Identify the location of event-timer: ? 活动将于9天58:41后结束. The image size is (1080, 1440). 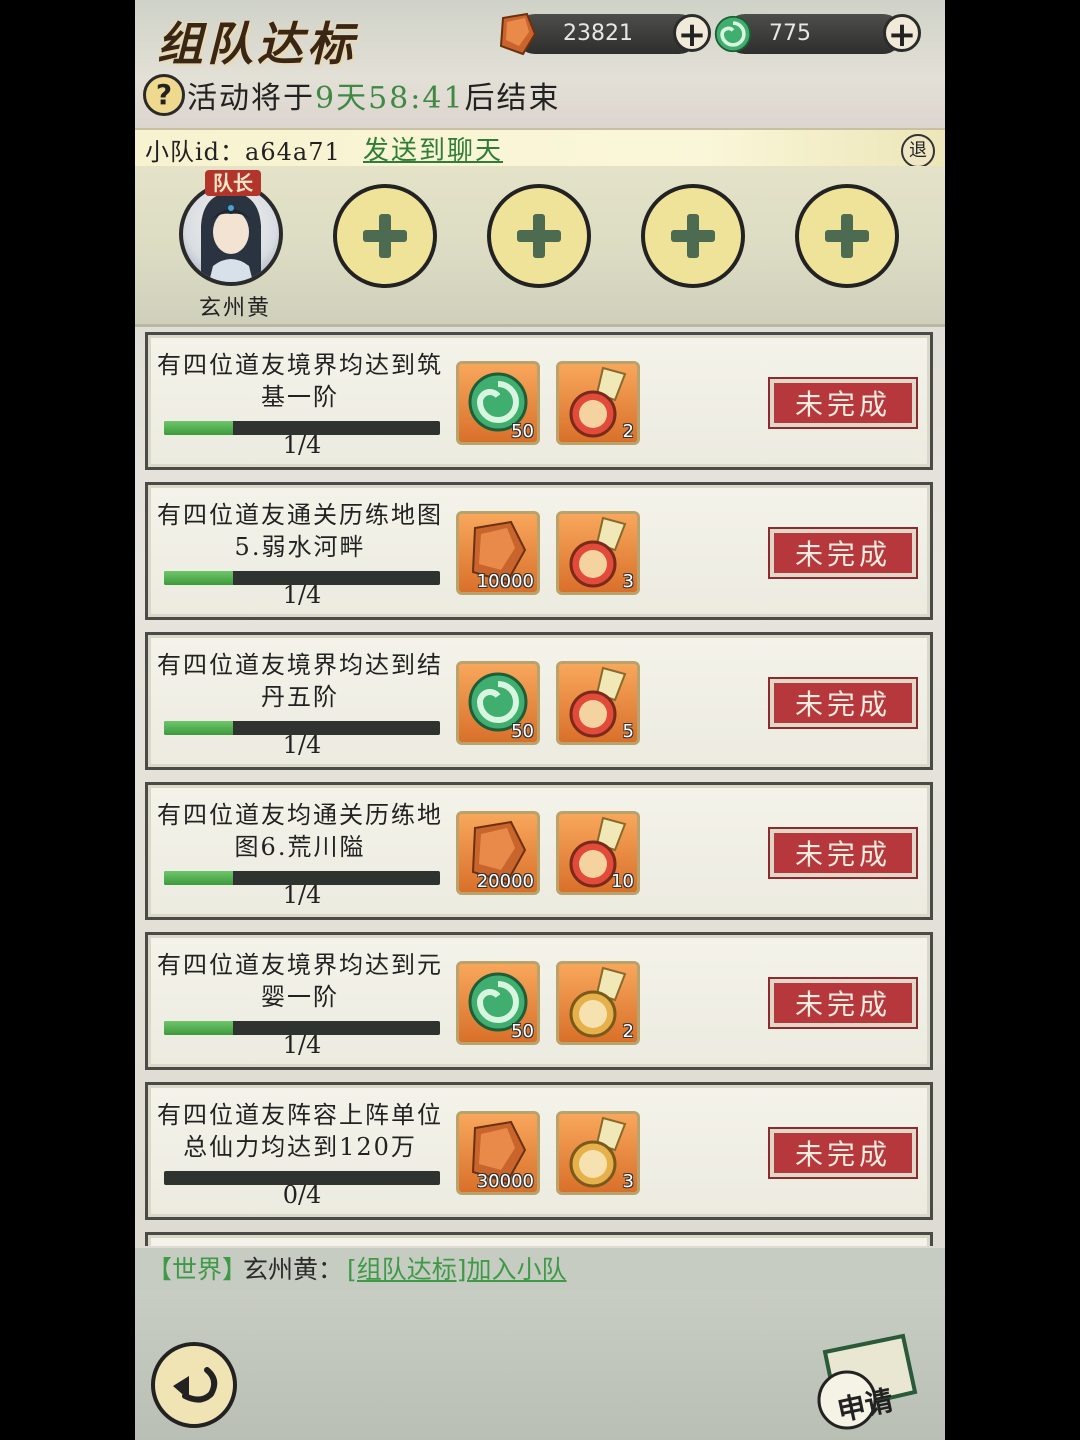
(352, 95).